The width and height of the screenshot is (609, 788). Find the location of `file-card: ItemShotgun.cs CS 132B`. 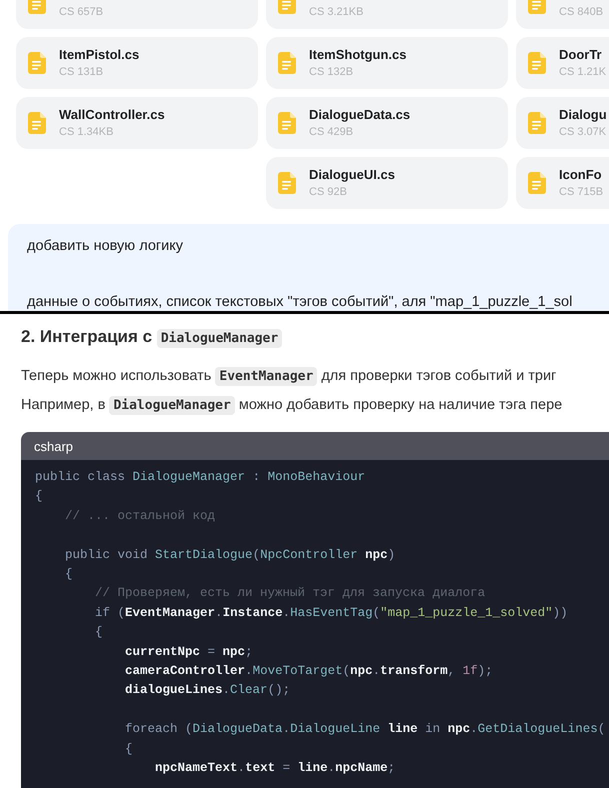

file-card: ItemShotgun.cs CS 132B is located at coordinates (387, 63).